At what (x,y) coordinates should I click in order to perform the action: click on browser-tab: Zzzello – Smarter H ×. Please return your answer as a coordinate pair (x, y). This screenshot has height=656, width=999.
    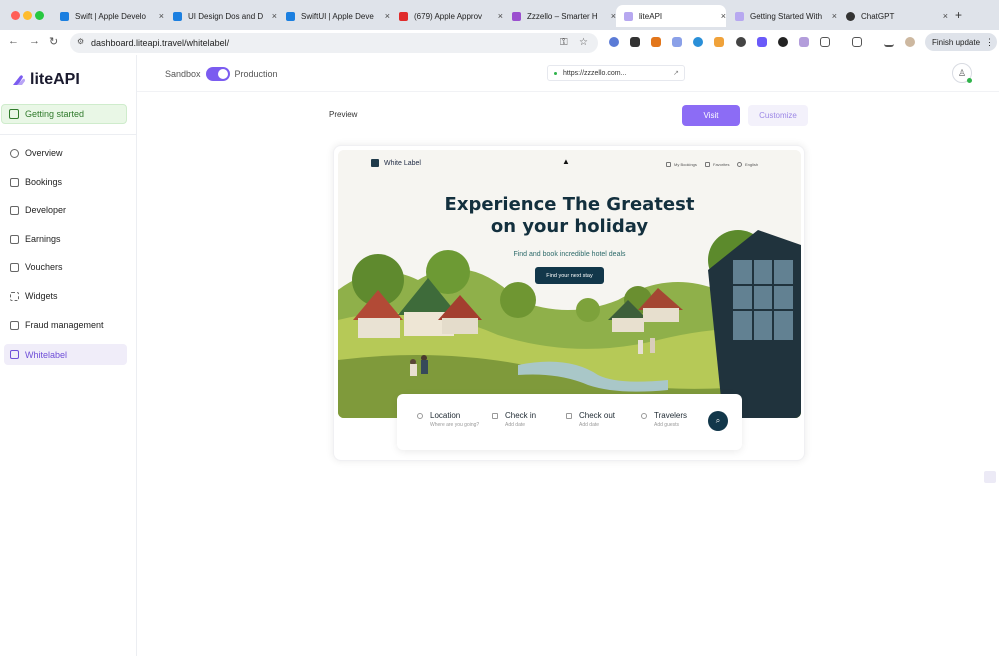
    Looking at the image, I should click on (560, 16).